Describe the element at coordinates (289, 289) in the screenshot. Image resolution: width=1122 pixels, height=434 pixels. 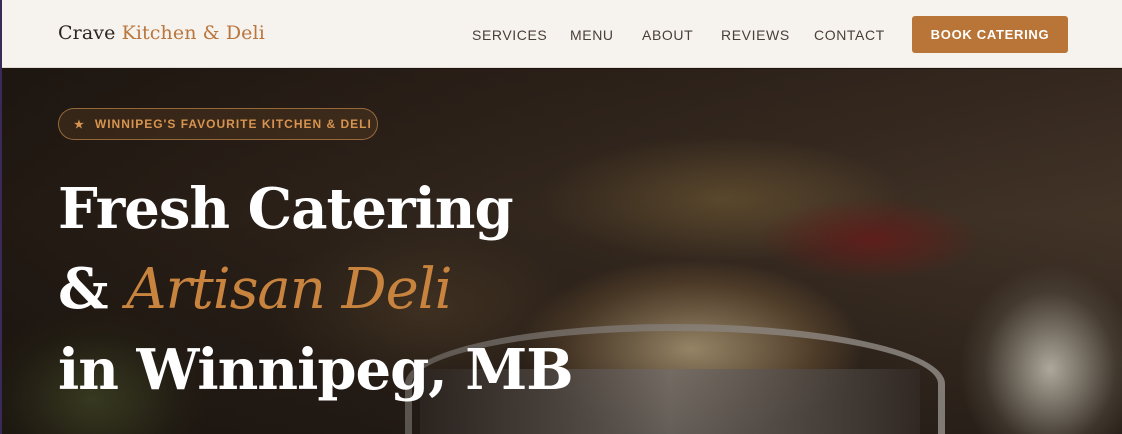
I see `headline-accent: Artisan Deli` at that location.